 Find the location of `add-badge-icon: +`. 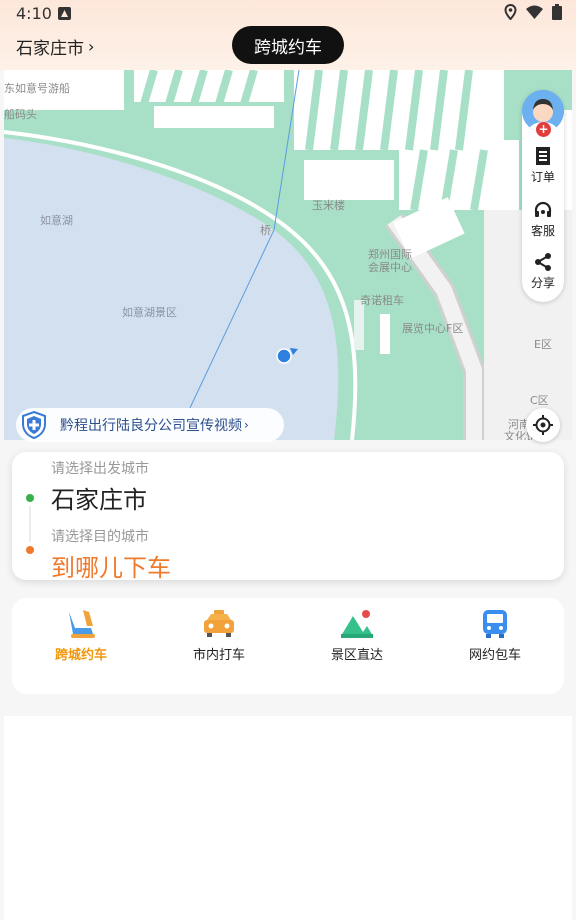

add-badge-icon: + is located at coordinates (543, 129).